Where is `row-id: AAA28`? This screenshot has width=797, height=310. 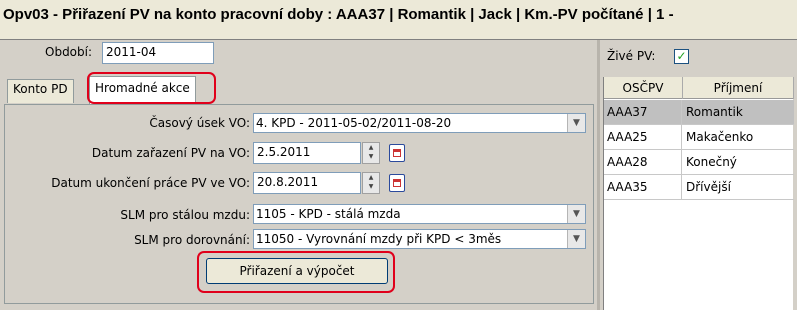 row-id: AAA28 is located at coordinates (643, 162).